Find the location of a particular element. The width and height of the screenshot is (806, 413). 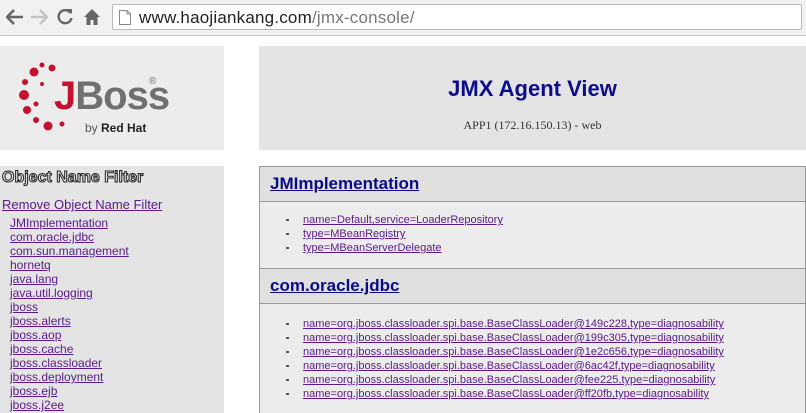

domain-link: com.sun.management is located at coordinates (69, 251).